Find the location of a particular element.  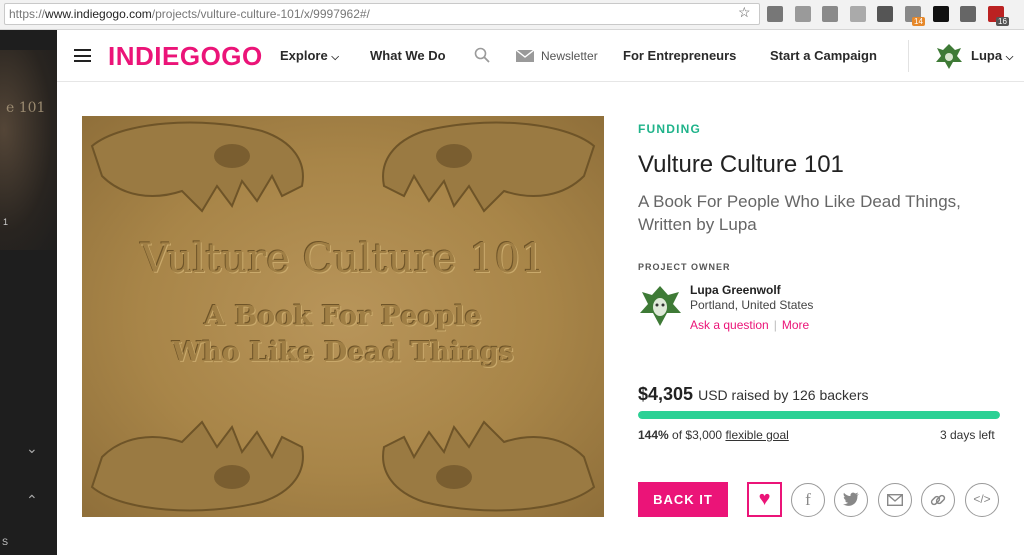

url-scheme: https:// is located at coordinates (27, 14).